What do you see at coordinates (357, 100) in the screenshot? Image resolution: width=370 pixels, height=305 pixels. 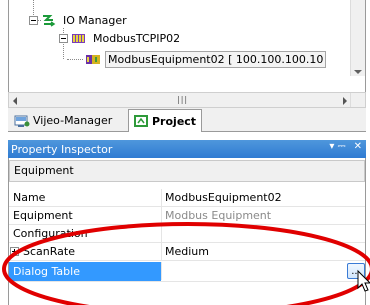 I see `scrollbar-corner` at bounding box center [357, 100].